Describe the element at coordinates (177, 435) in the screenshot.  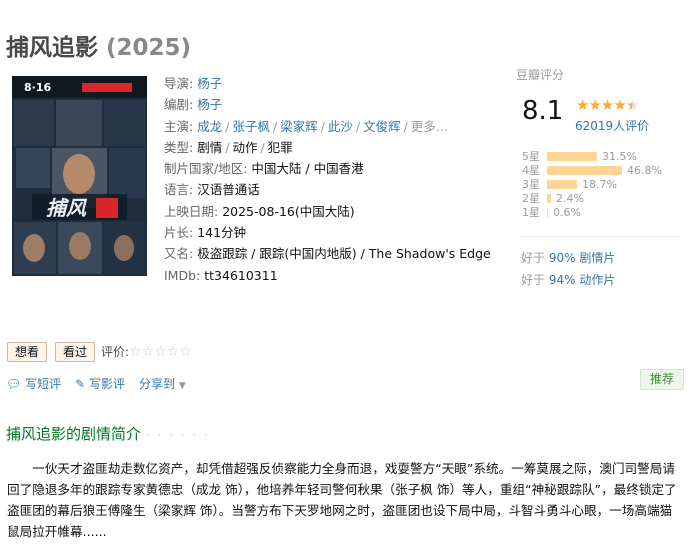
I see `summary-dots: · · · · · ·` at that location.